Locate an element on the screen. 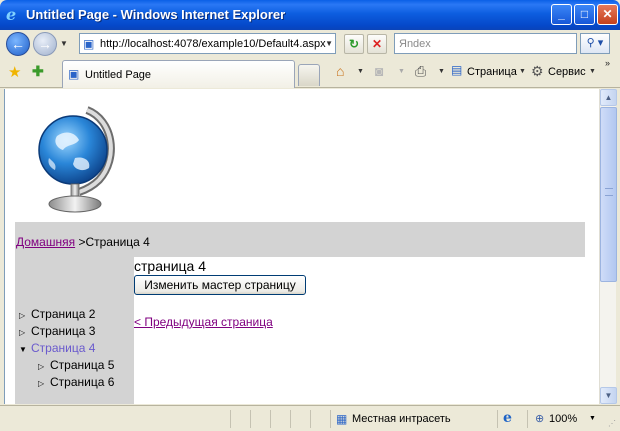 This screenshot has width=620, height=431. scroll-thumb is located at coordinates (608, 194).